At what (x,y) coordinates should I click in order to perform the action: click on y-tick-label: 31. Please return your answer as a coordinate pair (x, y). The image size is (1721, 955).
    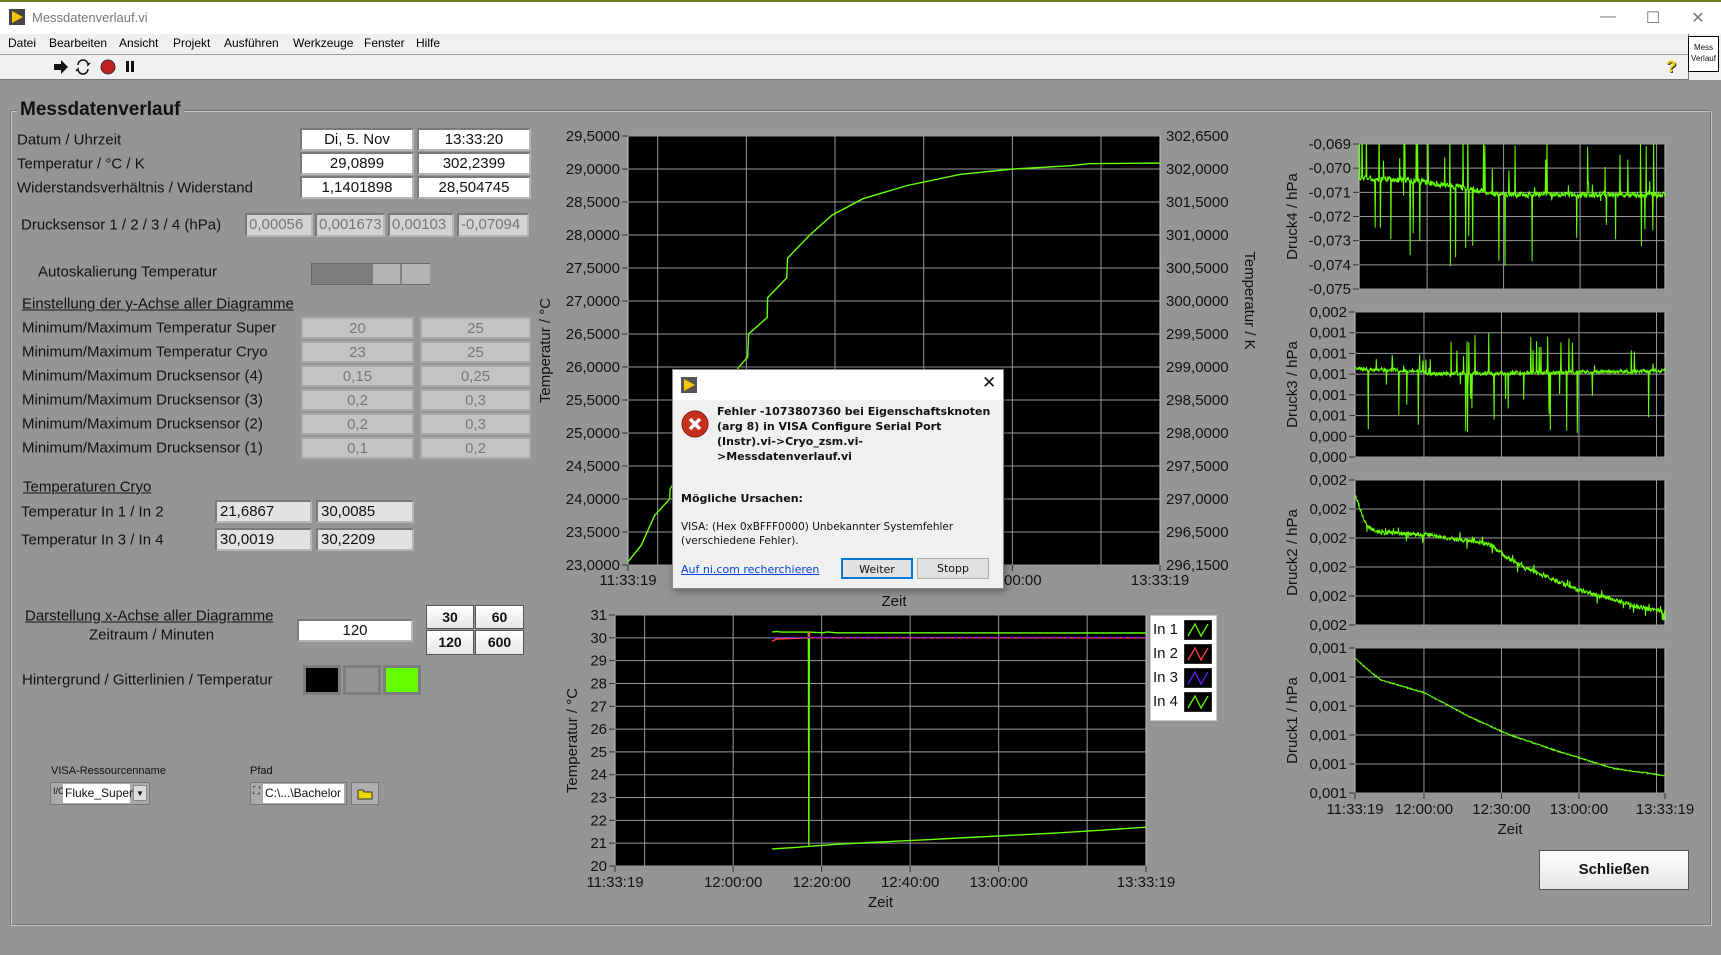
    Looking at the image, I should click on (598, 615).